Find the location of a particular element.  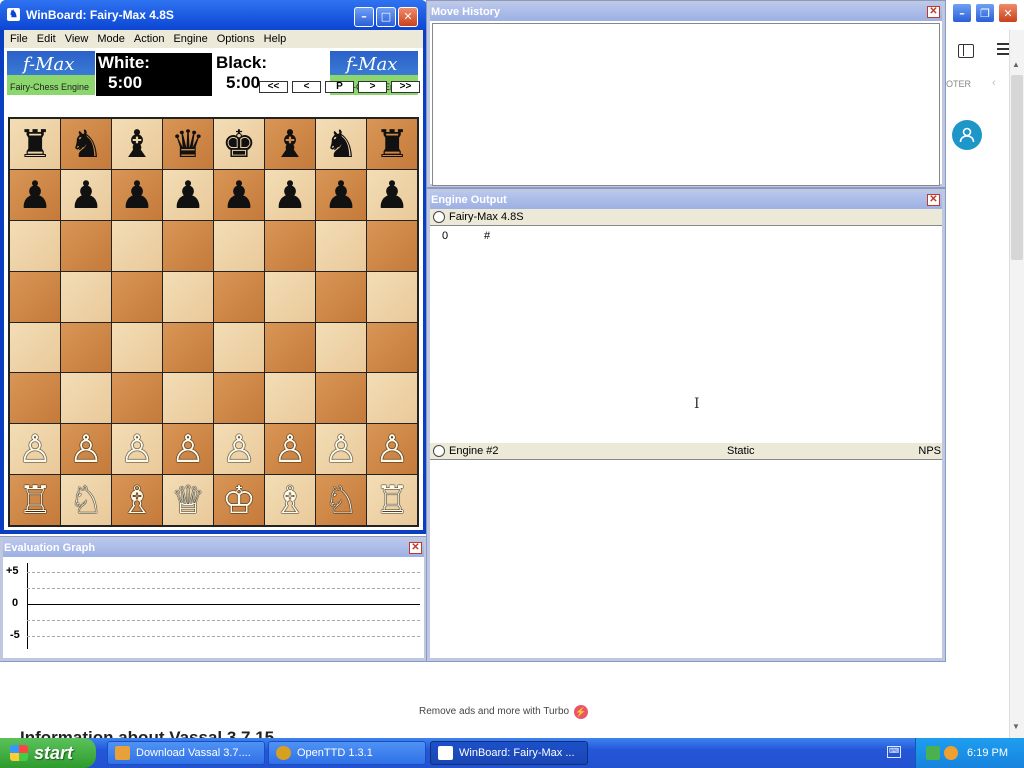

board-square: ♚ is located at coordinates (239, 144).